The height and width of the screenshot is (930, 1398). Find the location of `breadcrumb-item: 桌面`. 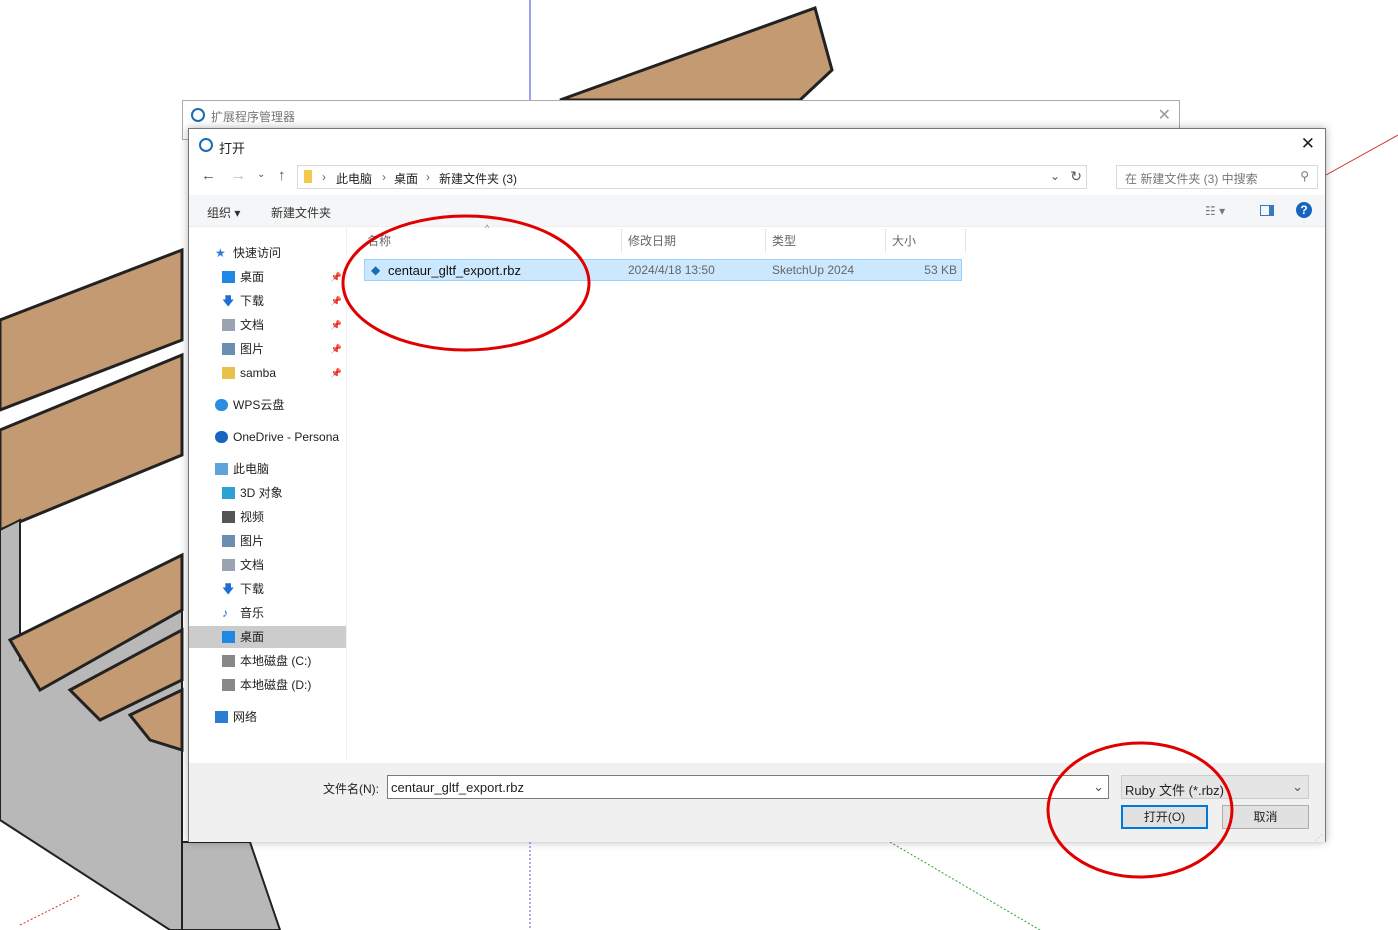

breadcrumb-item: 桌面 is located at coordinates (406, 178).